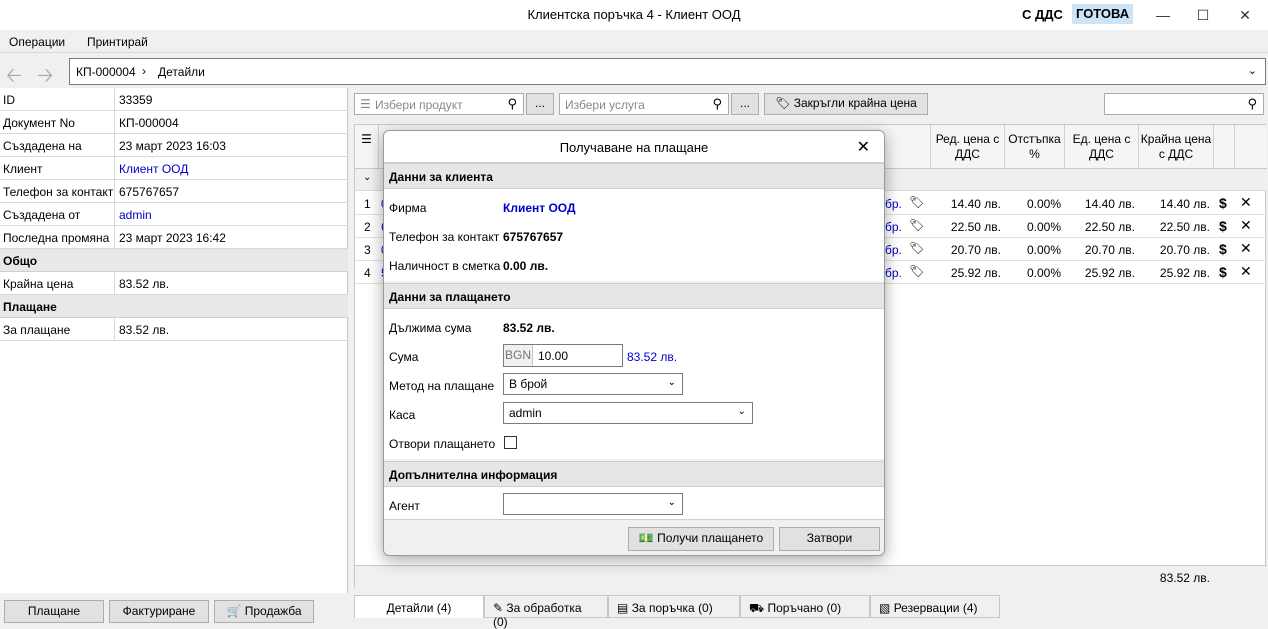 This screenshot has height=629, width=1268. Describe the element at coordinates (136, 100) in the screenshot. I see `property-value: 33359` at that location.